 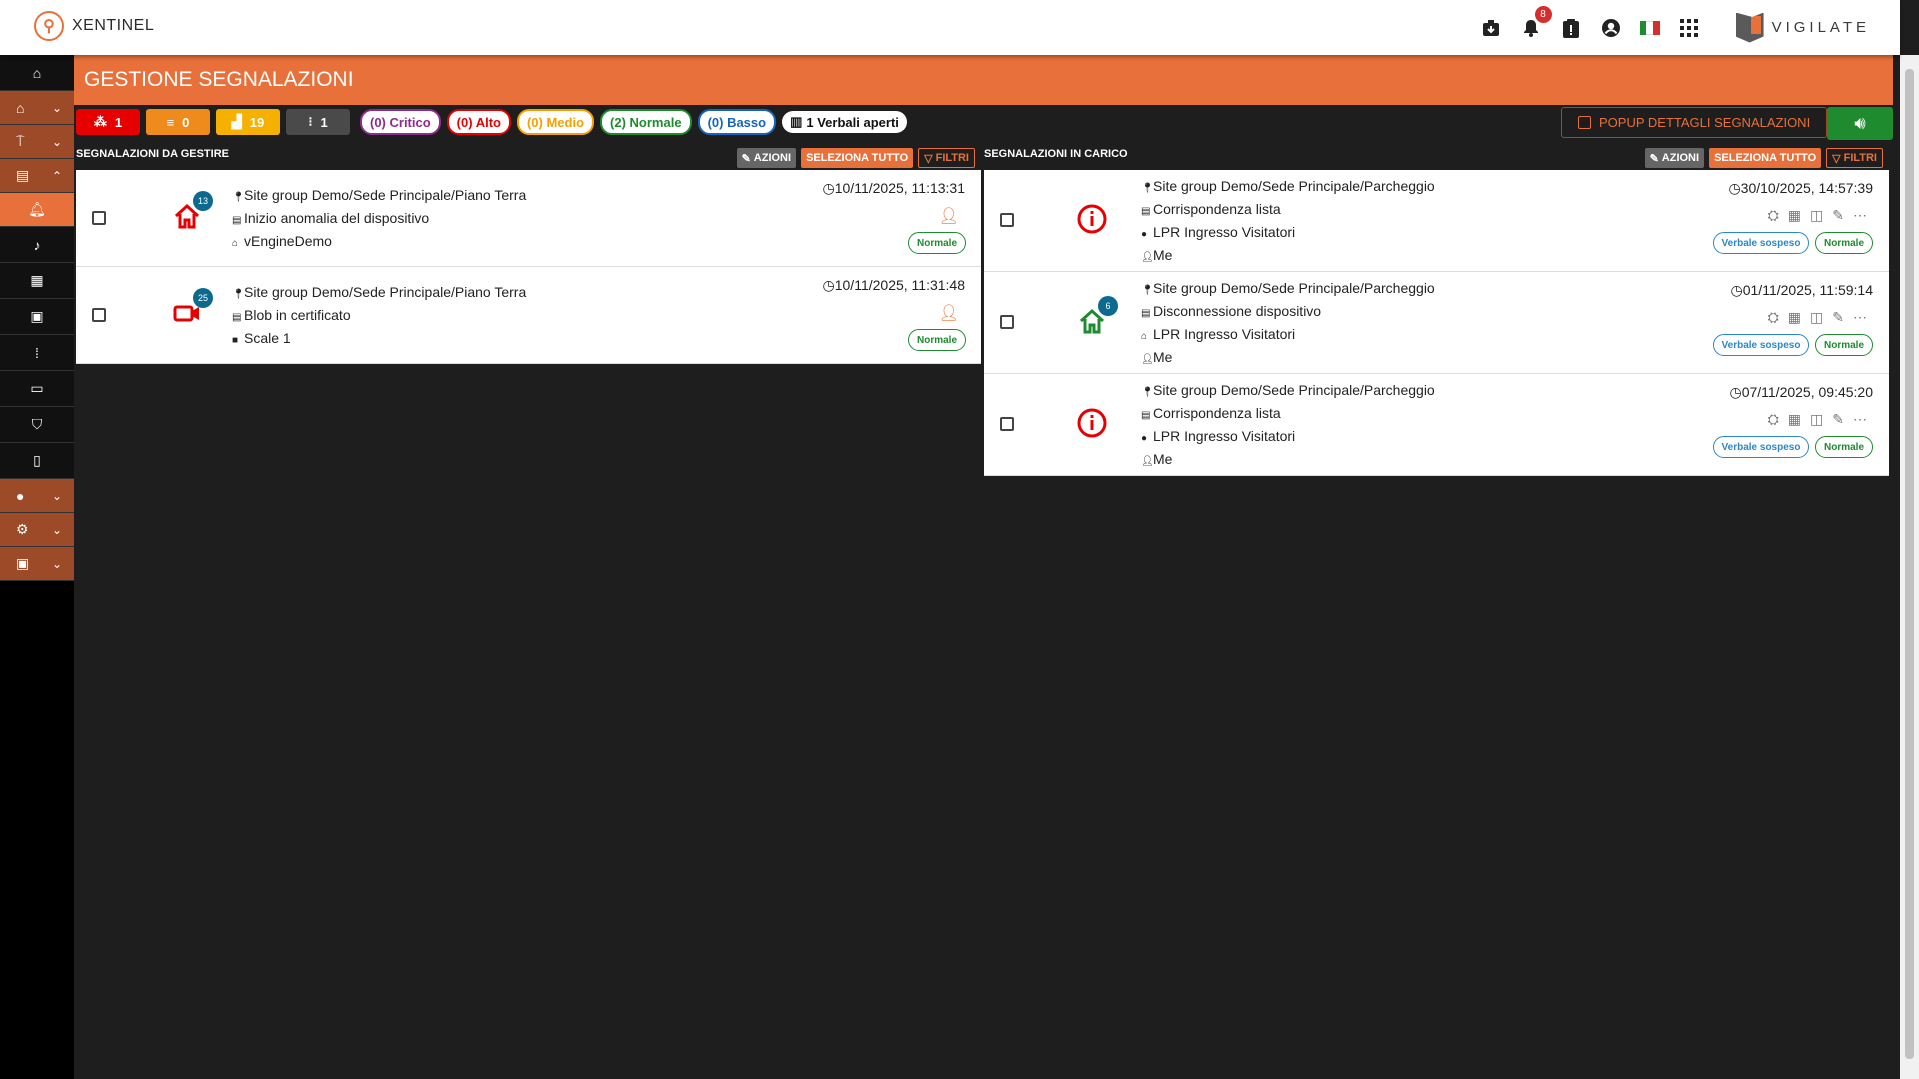 I want to click on priority-alto: (0) Alto, so click(x=478, y=122).